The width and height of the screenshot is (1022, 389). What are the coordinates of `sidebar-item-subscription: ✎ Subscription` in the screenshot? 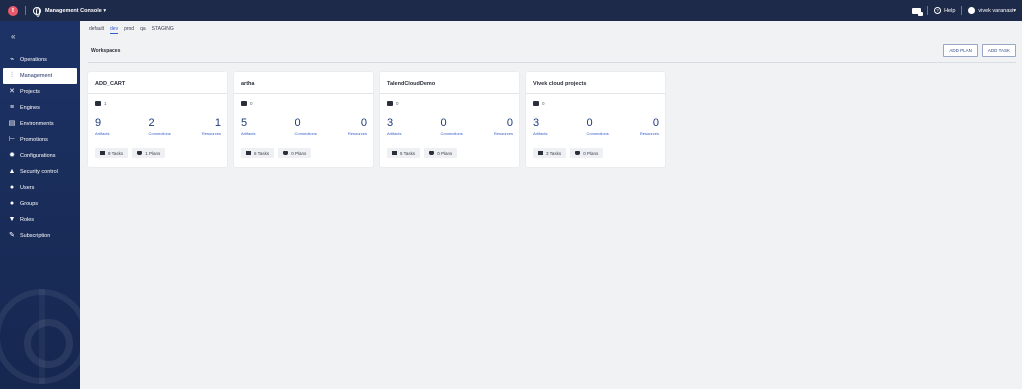 It's located at (40, 236).